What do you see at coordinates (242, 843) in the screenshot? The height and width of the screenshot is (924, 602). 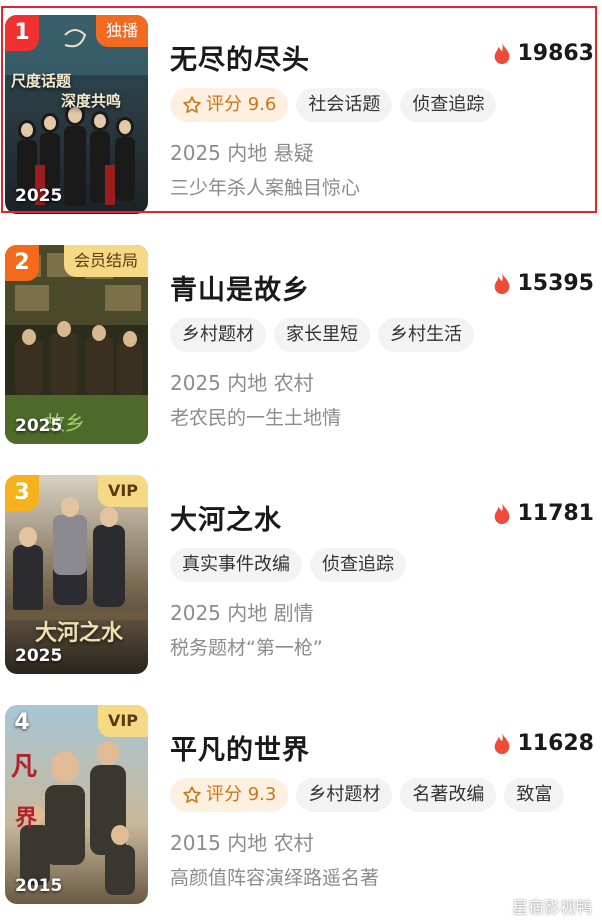 I see `show-meta: 2015 内地 农村` at bounding box center [242, 843].